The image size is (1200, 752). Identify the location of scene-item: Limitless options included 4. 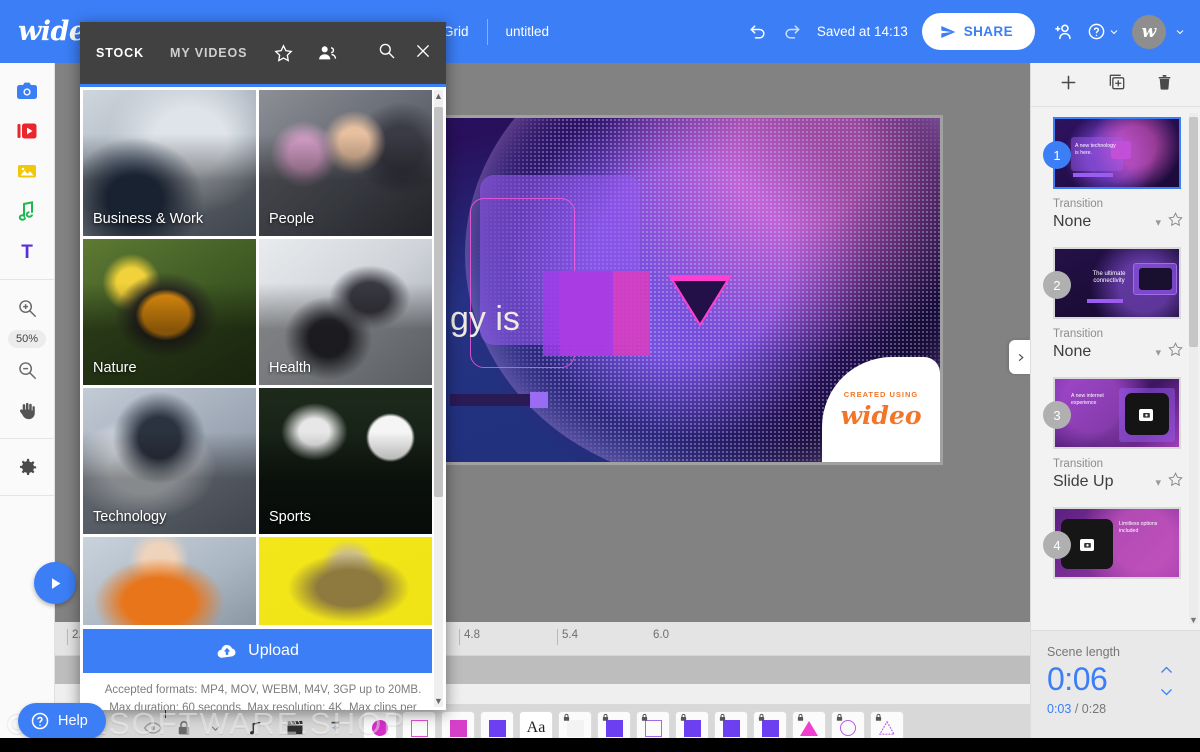
(1114, 543).